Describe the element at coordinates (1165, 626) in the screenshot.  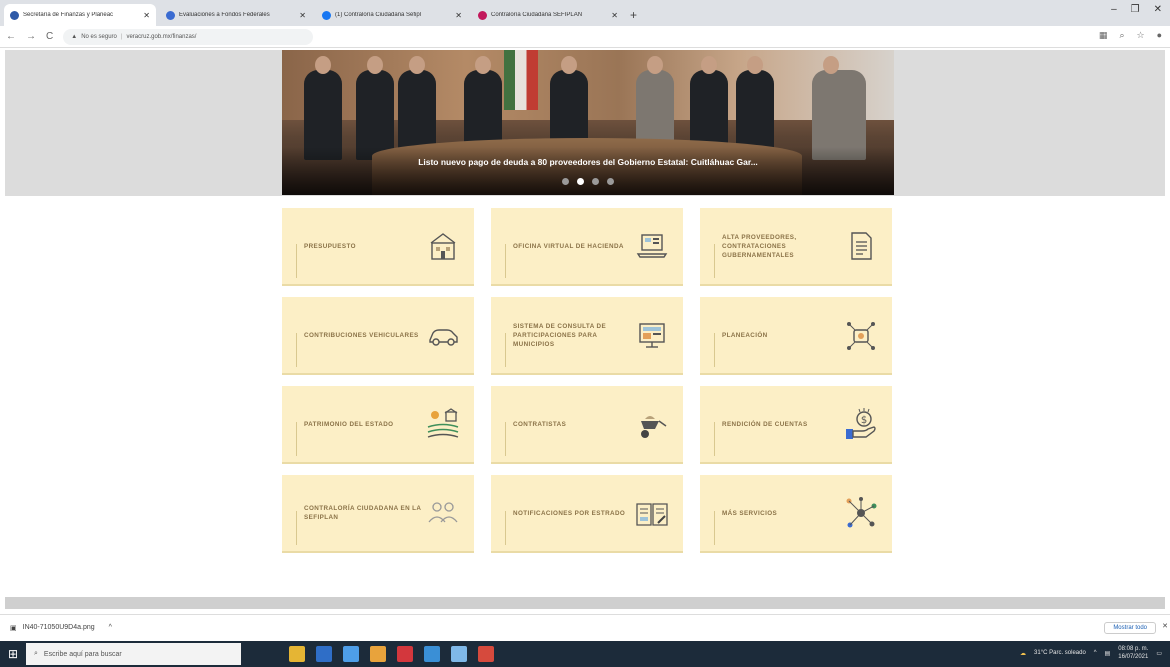
I see `close-download-bar-button: ✕` at that location.